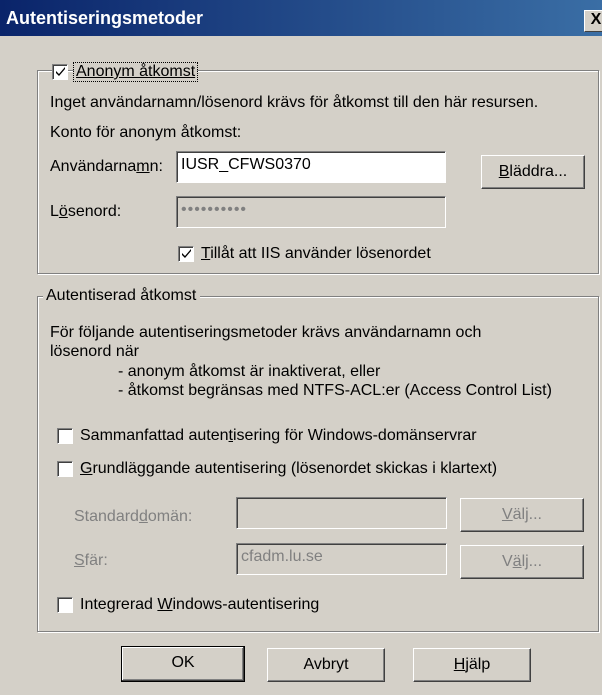 The height and width of the screenshot is (695, 602). Describe the element at coordinates (135, 72) in the screenshot. I see `anonymous-access-label: Anonym åtkomst` at that location.